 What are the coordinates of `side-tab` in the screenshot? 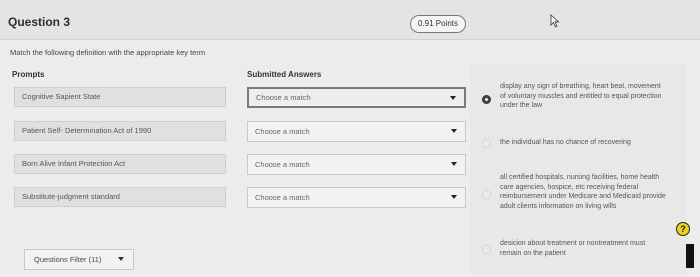 It's located at (690, 256).